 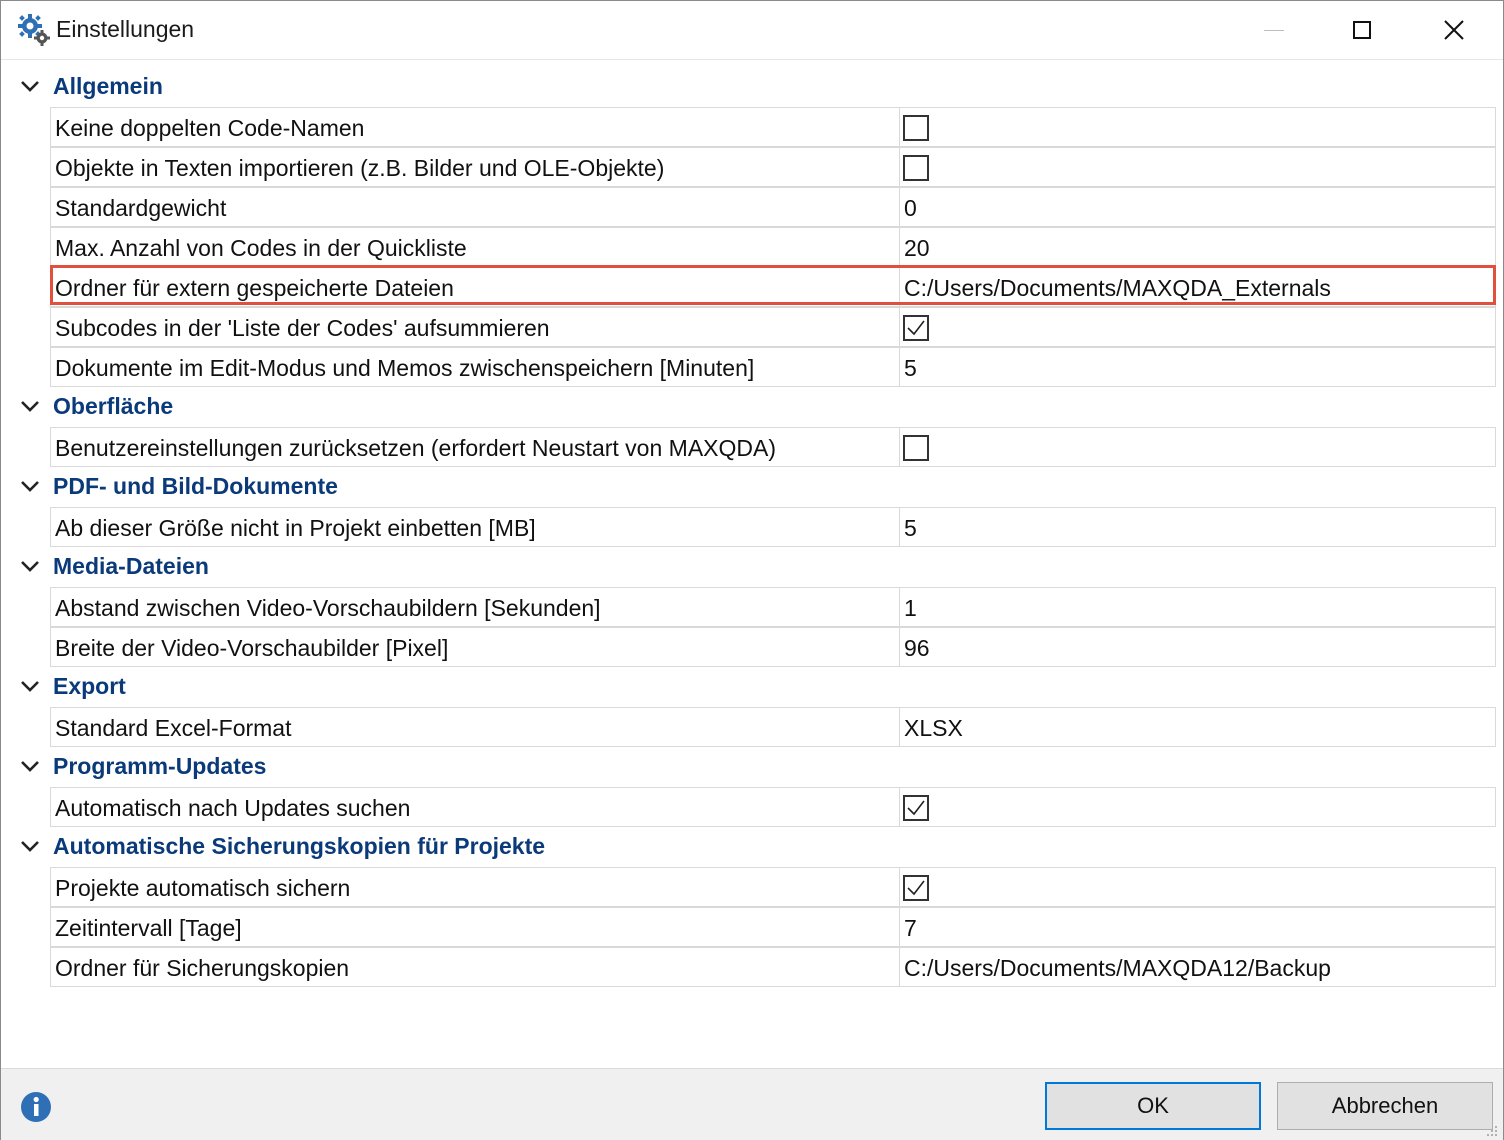 What do you see at coordinates (910, 928) in the screenshot?
I see `setting-value: 7` at bounding box center [910, 928].